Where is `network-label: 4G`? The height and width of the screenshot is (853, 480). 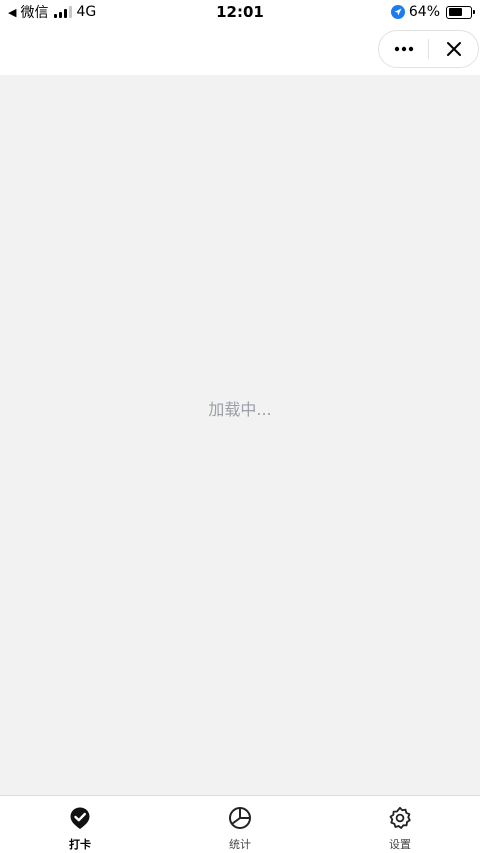 network-label: 4G is located at coordinates (86, 12).